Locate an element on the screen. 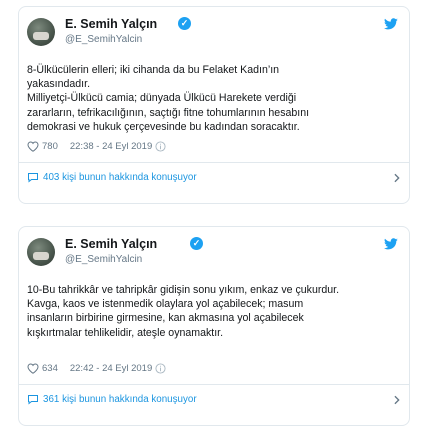  like-count: 780 is located at coordinates (50, 146).